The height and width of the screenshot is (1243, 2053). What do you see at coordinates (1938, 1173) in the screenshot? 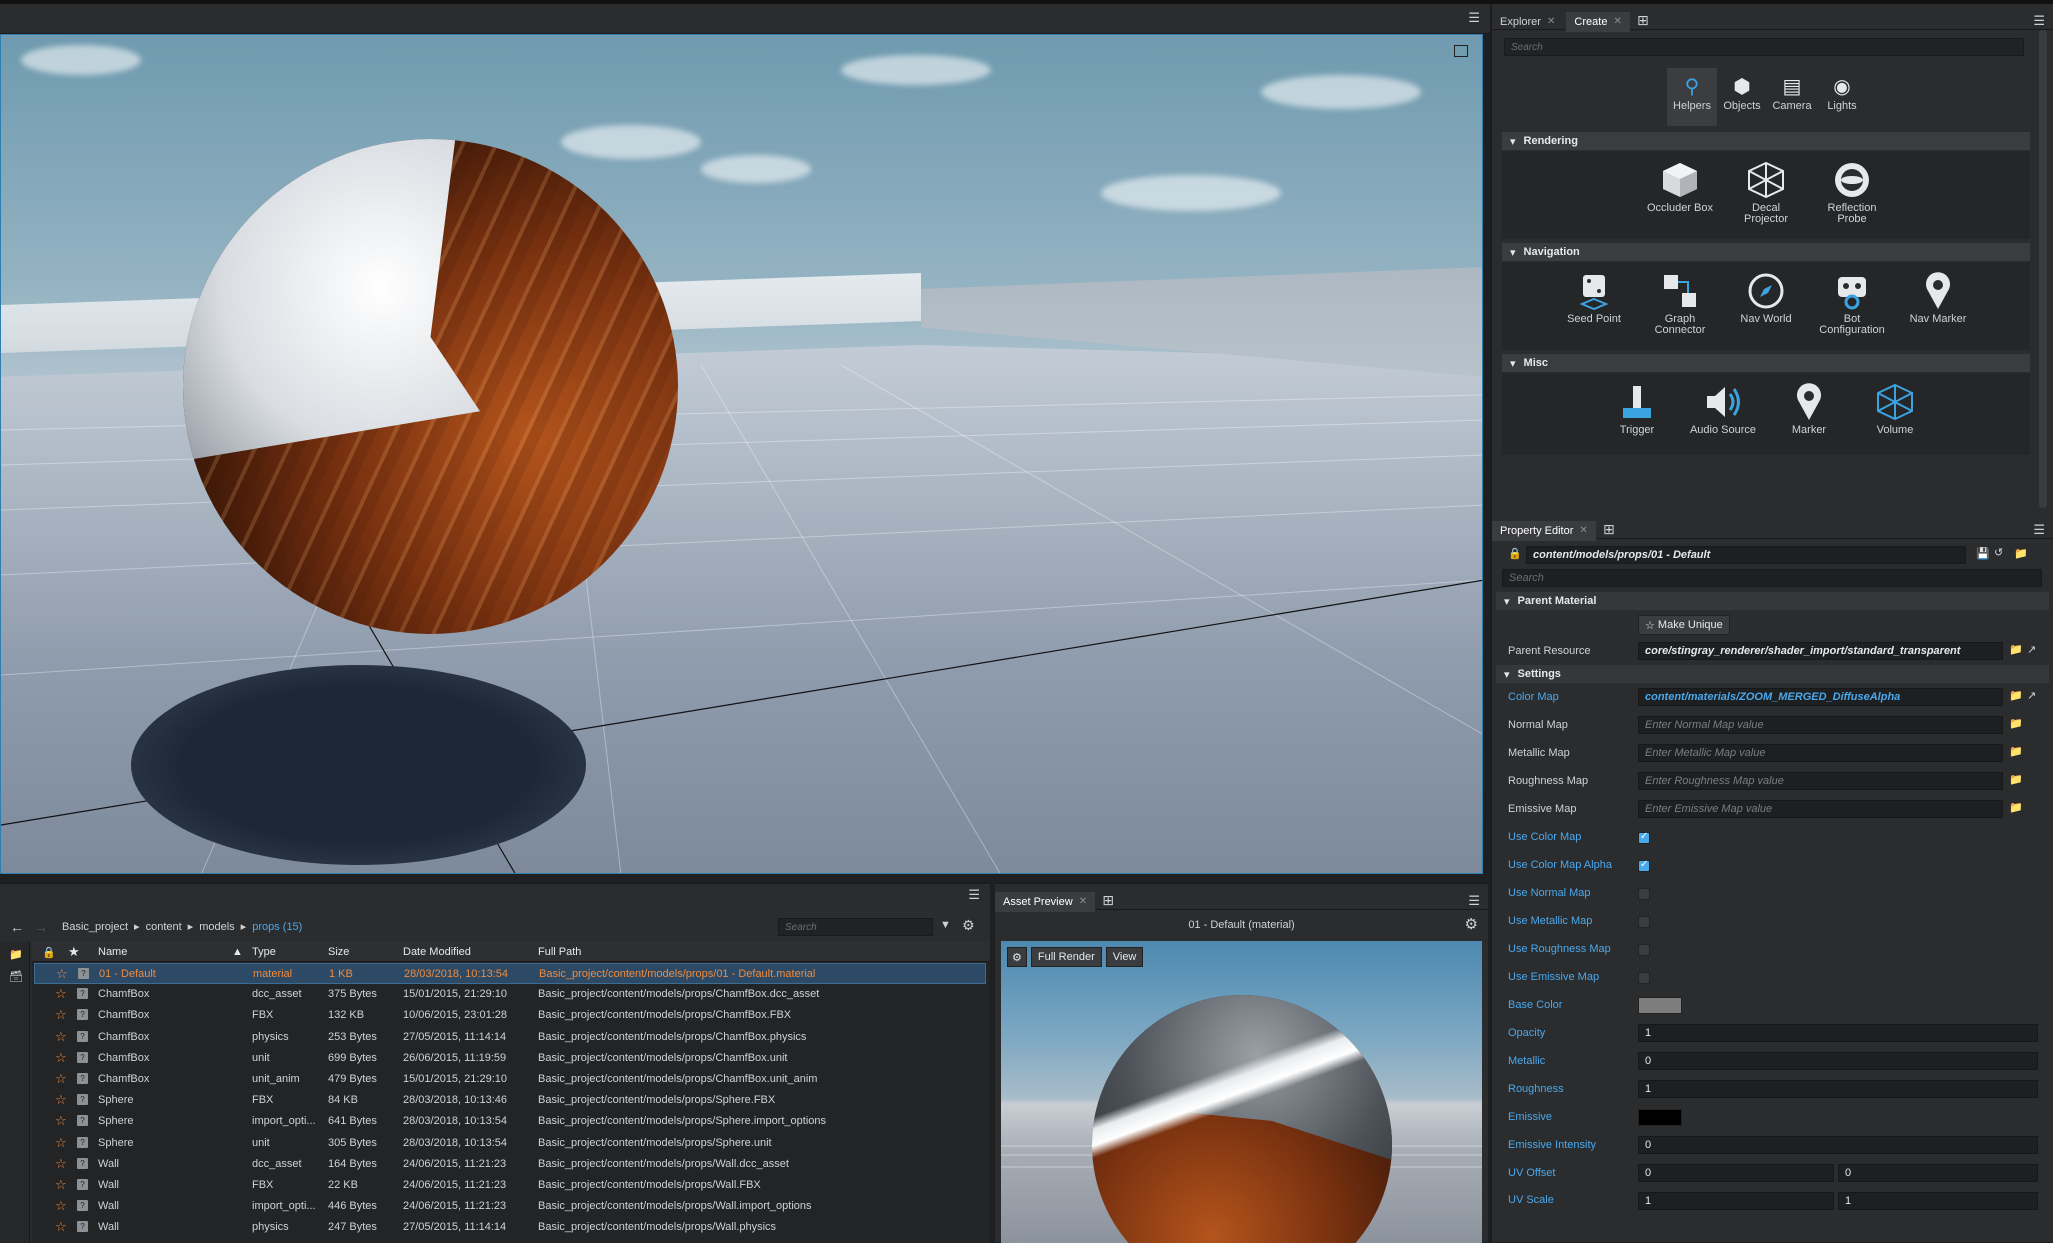
I see `uv-offset-y-field: 0` at bounding box center [1938, 1173].